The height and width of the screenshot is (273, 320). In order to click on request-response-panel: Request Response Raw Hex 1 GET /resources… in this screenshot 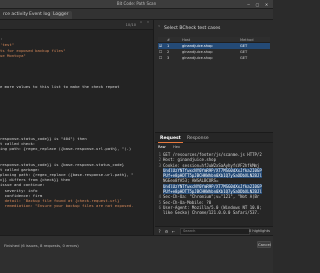, I will do `click(214, 183)`.